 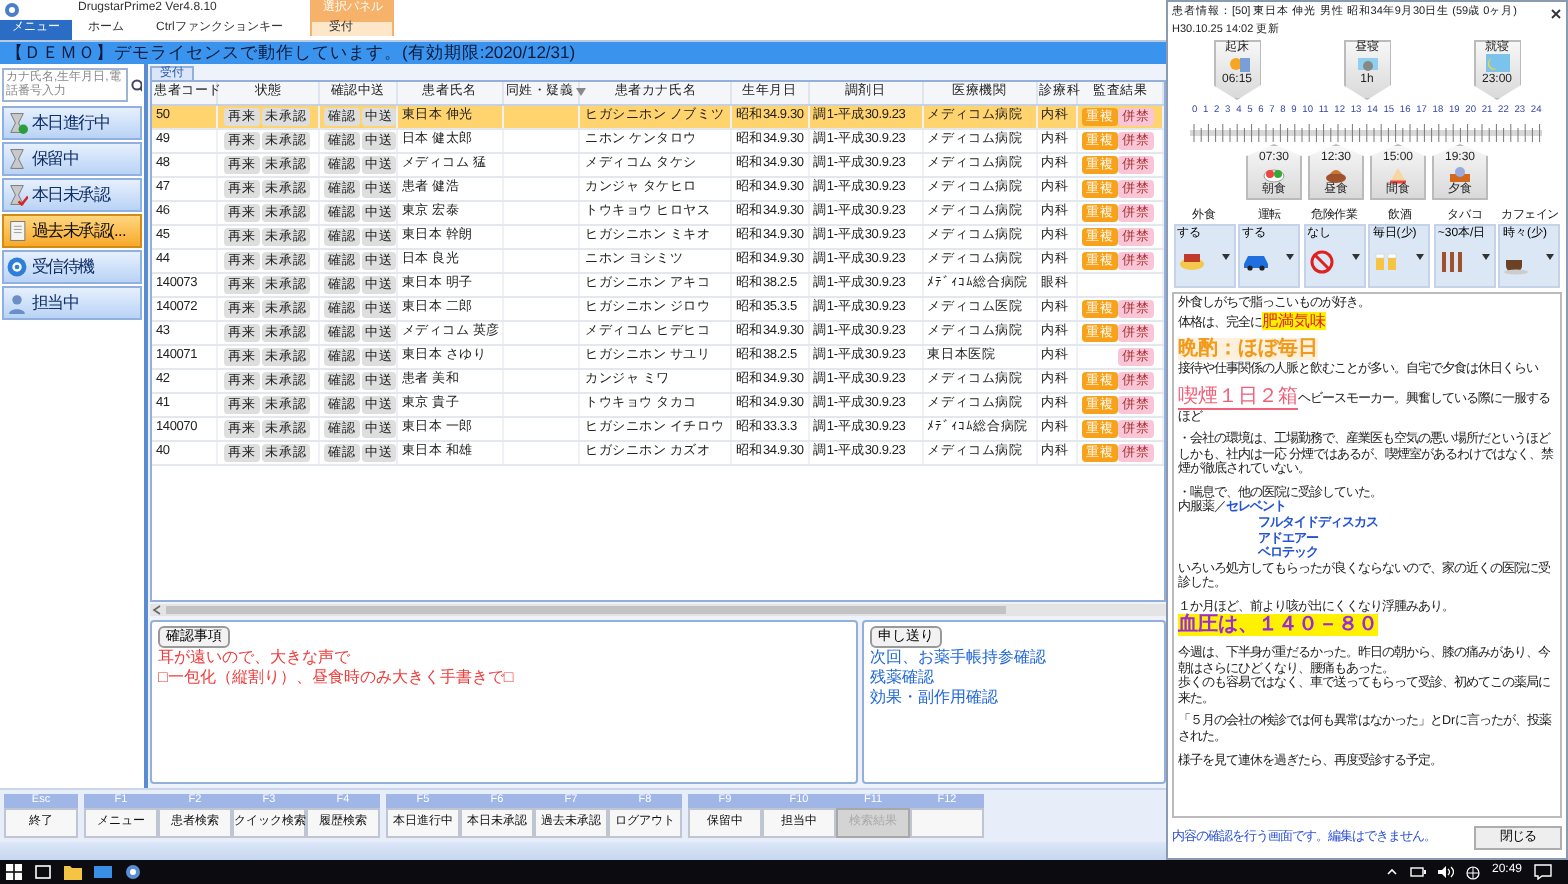 I want to click on note-line: 残薬確認, so click(x=902, y=678).